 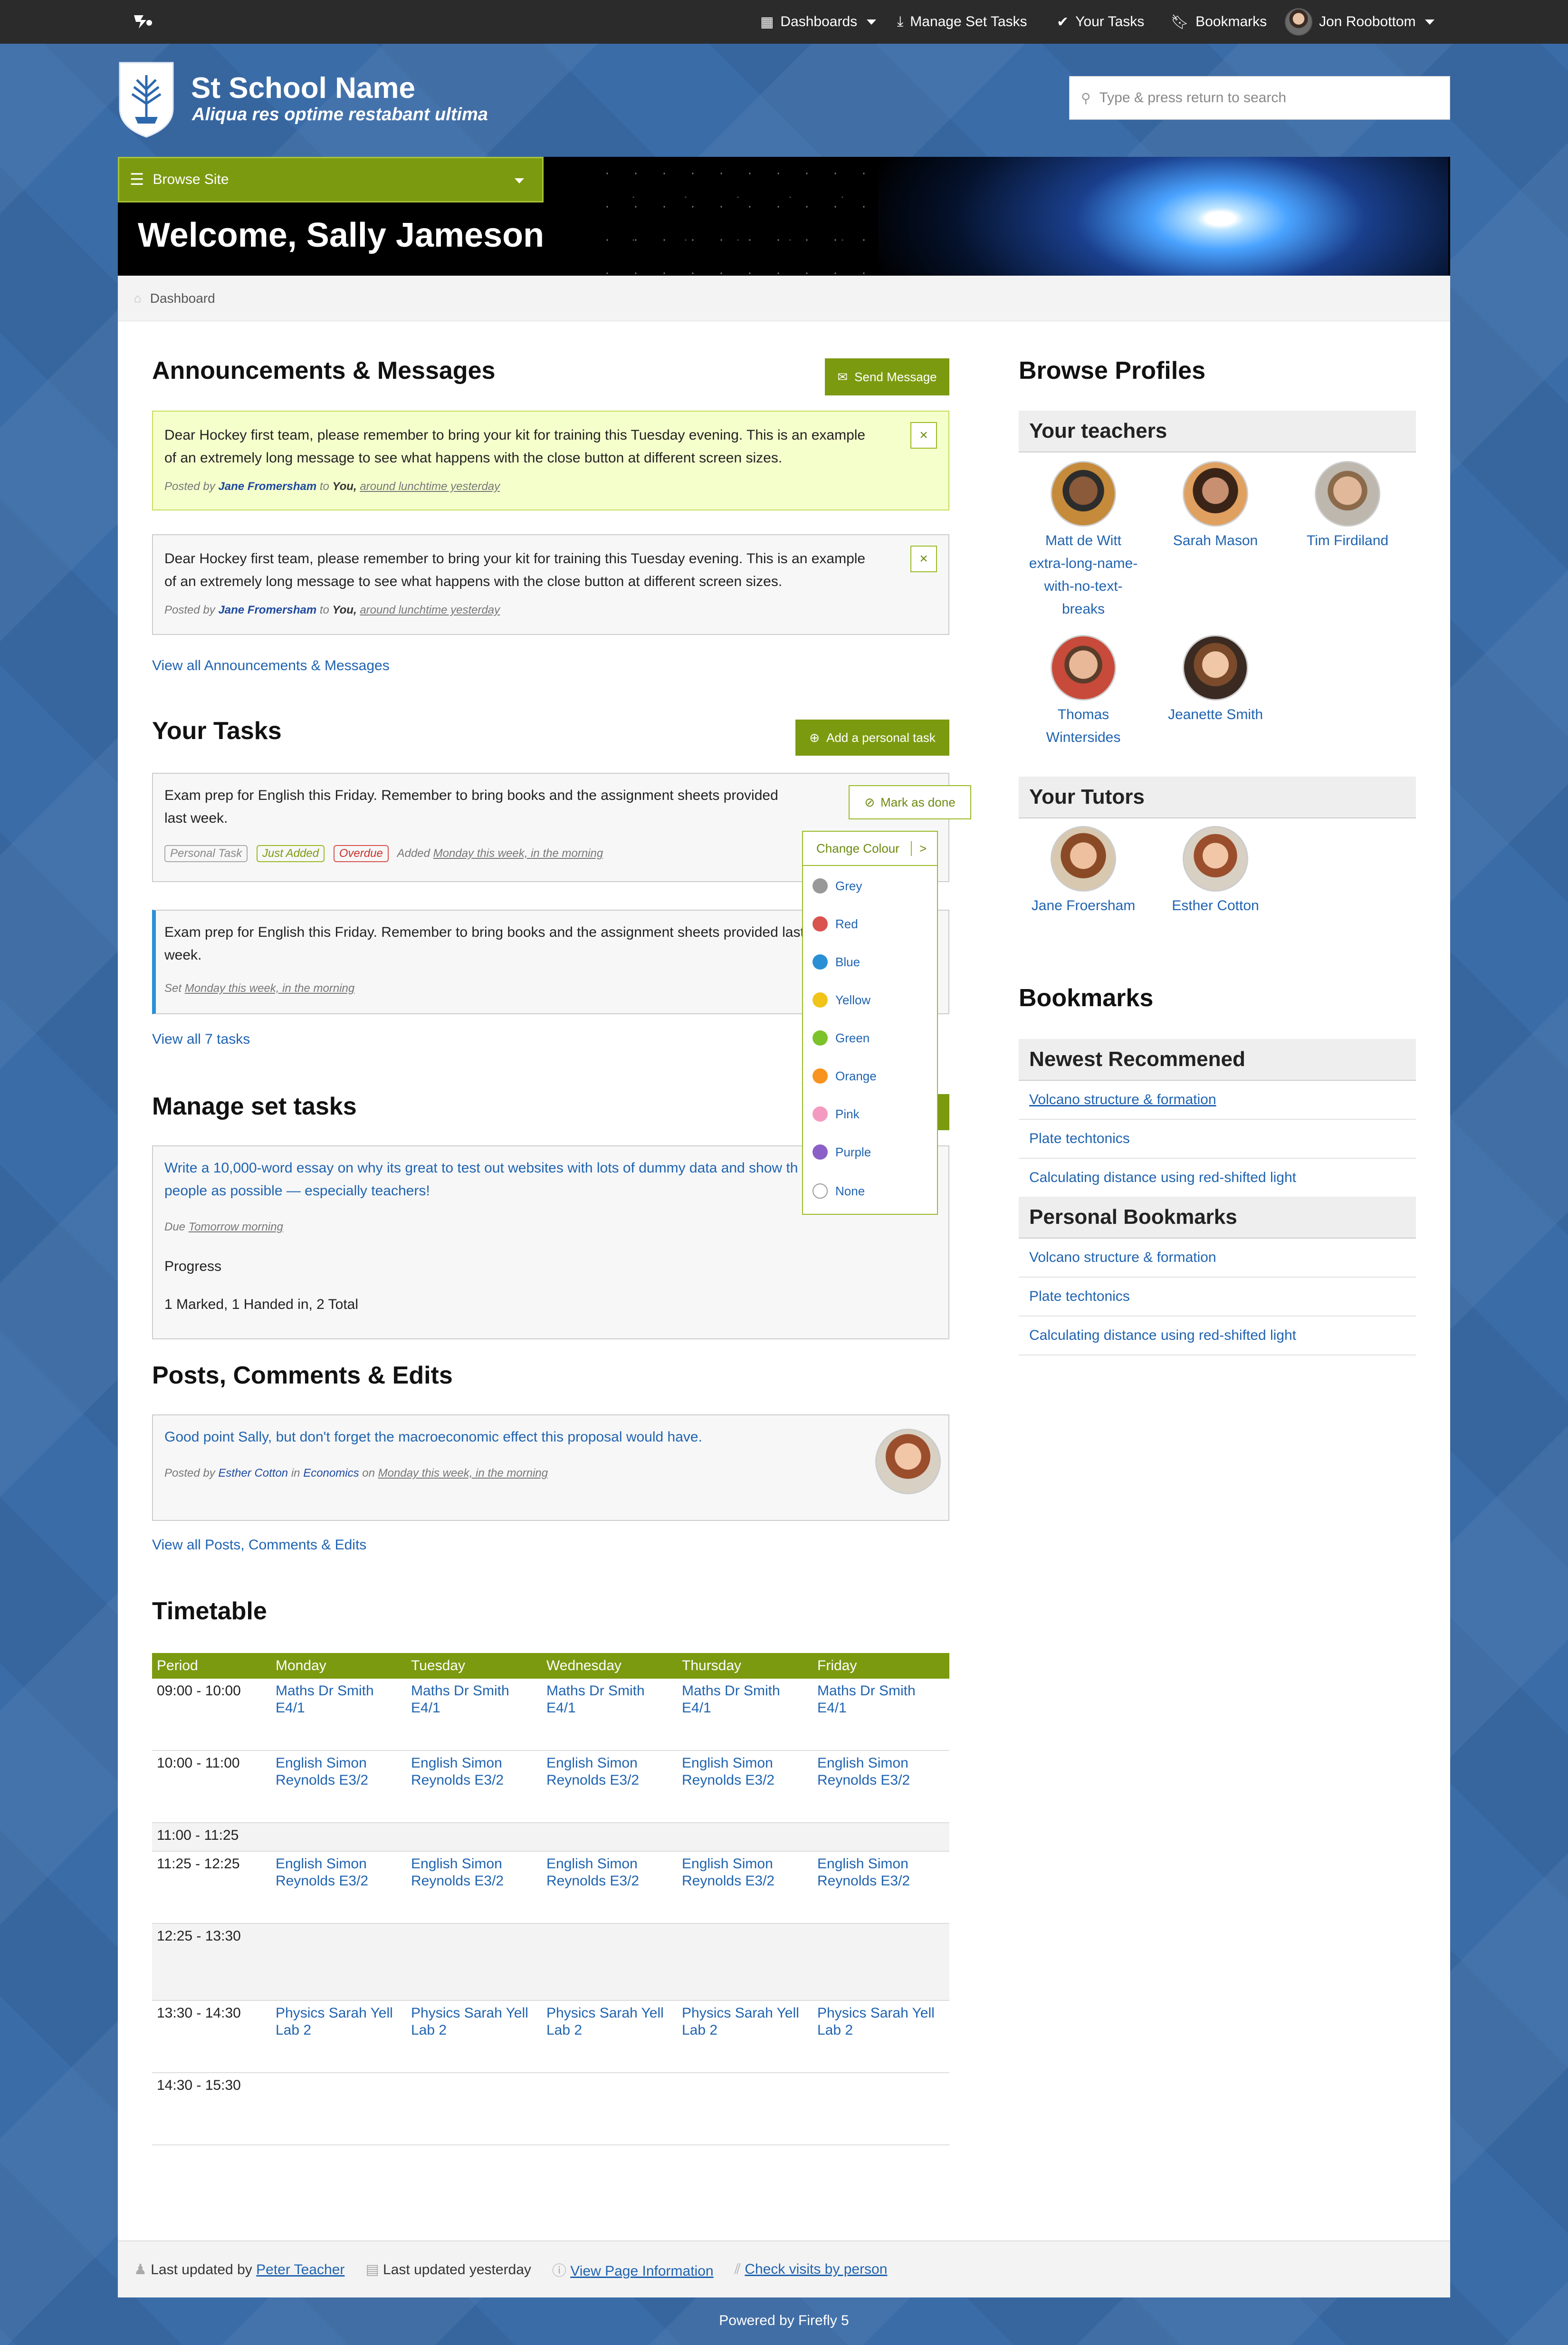 What do you see at coordinates (1215, 680) in the screenshot?
I see `profile-card: Jeanette Smith` at bounding box center [1215, 680].